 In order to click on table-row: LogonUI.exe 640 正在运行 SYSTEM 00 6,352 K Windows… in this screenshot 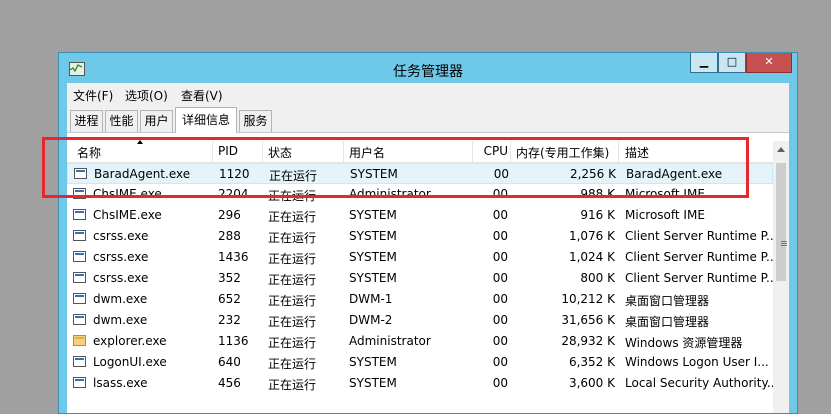, I will do `click(420, 362)`.